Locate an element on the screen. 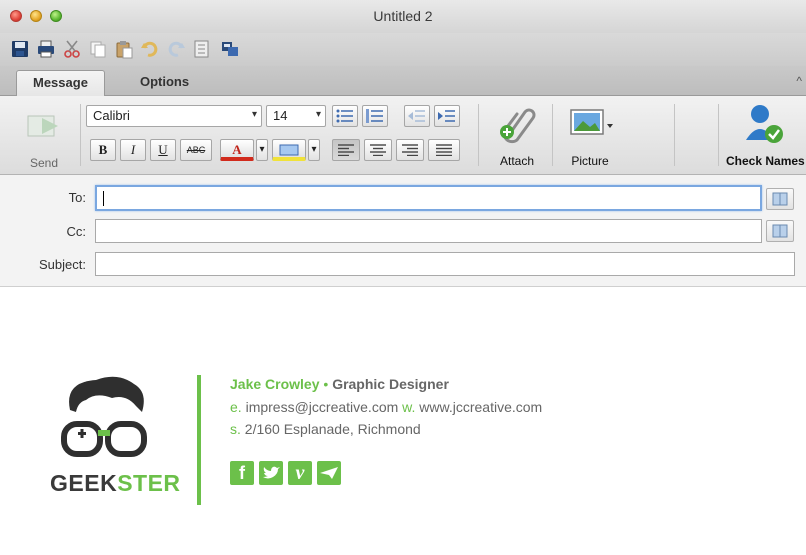  strikethrough-button: ABC is located at coordinates (196, 150).